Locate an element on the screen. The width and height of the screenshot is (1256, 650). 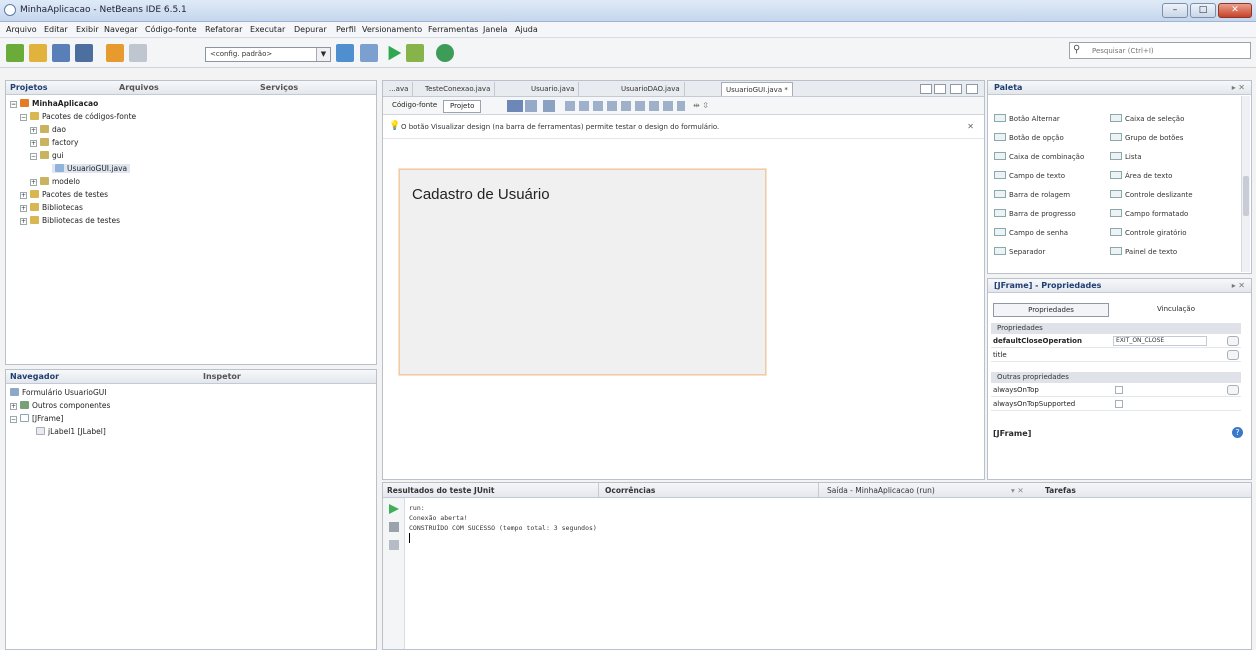
menu-janela: Janela is located at coordinates (495, 29).